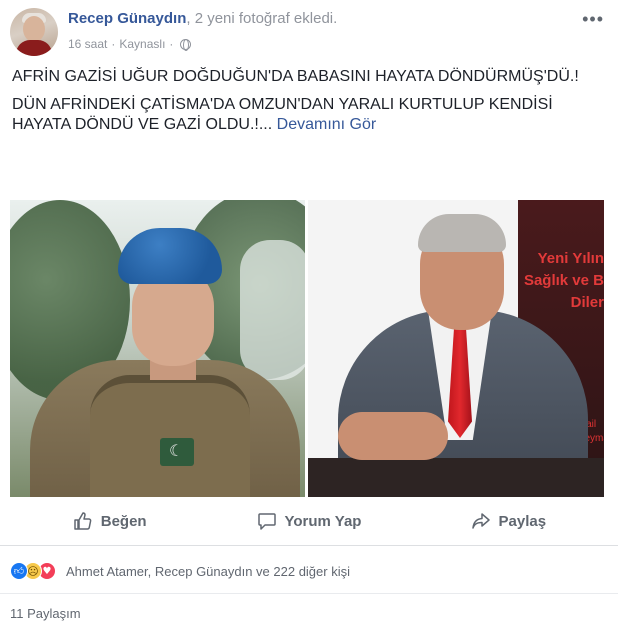 The height and width of the screenshot is (626, 618). What do you see at coordinates (19, 571) in the screenshot?
I see `like-reaction-icon: 👍︎` at bounding box center [19, 571].